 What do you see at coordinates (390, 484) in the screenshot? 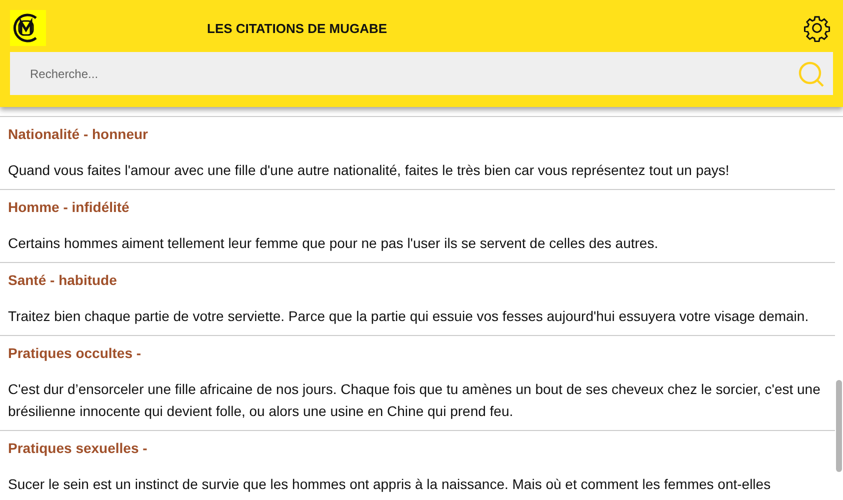
I see `quote-text: Sucer le sein est un instinct de survie que les hommes ont appris à la naissance. Mais où et comment les femmes ont-elles` at bounding box center [390, 484].